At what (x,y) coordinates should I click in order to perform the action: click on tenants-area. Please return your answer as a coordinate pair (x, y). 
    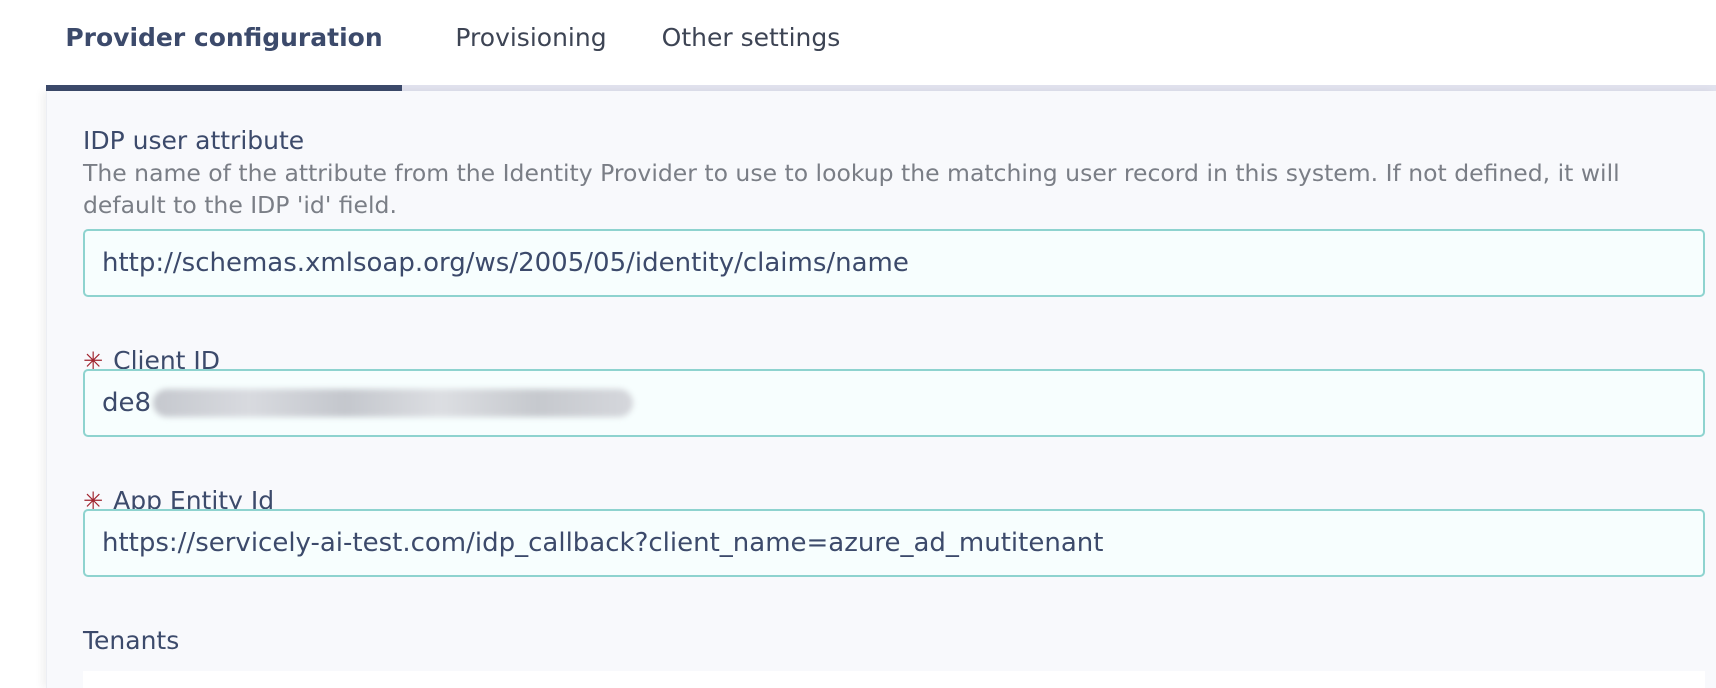
    Looking at the image, I should click on (894, 679).